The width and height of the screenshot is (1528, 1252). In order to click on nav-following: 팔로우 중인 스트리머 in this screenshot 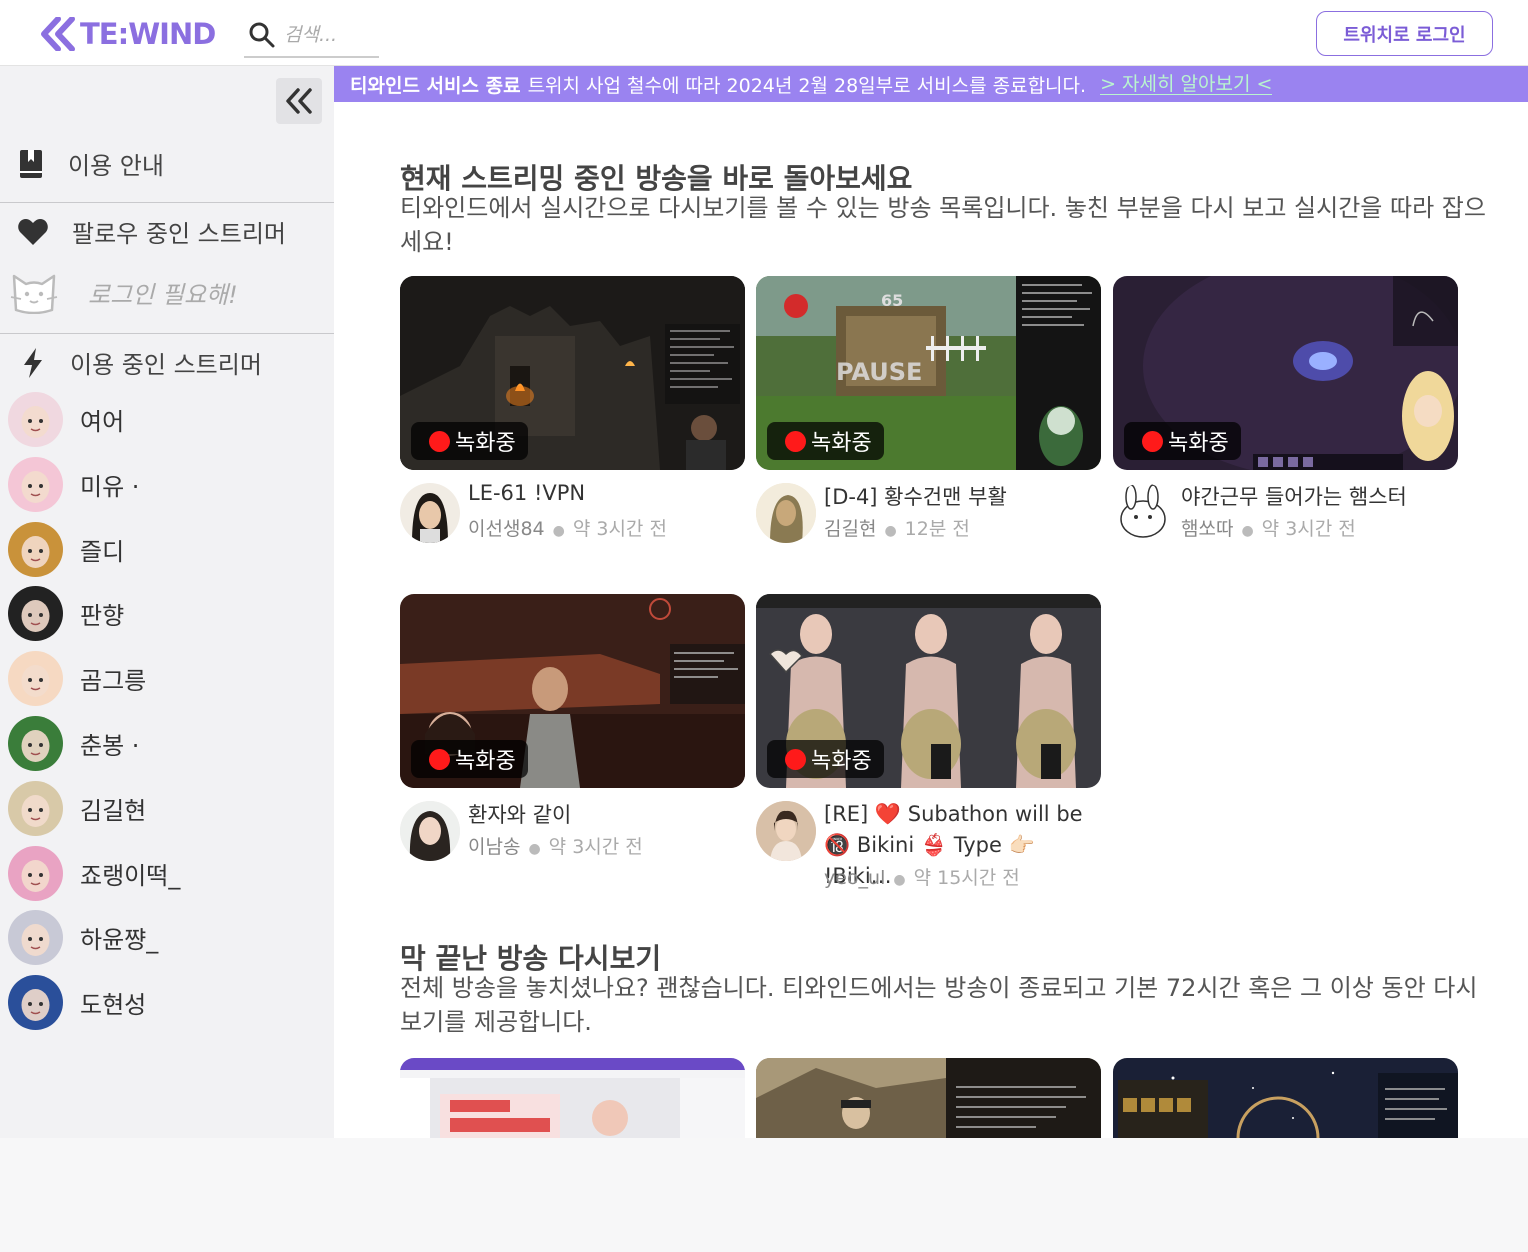, I will do `click(183, 231)`.